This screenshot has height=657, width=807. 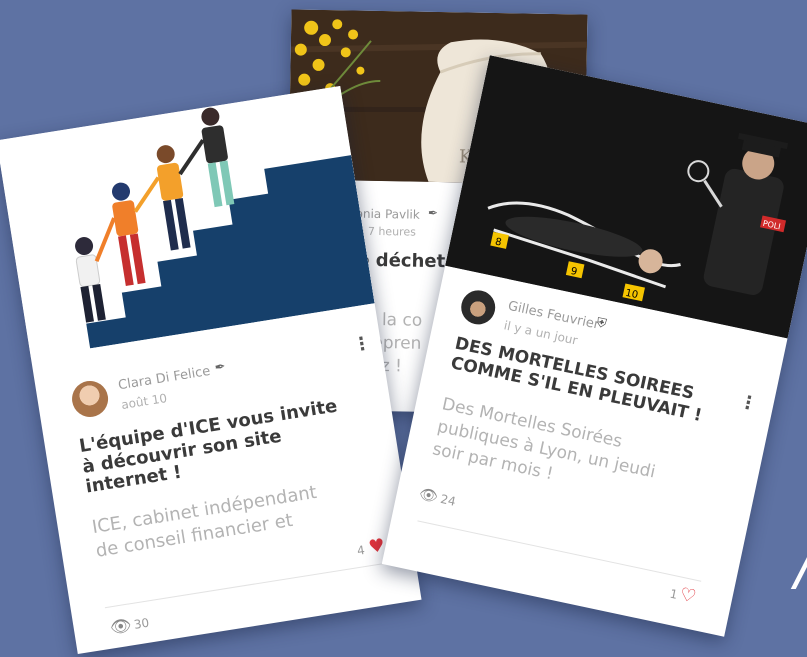 I want to click on kebab-icon: ⋮, so click(x=361, y=344).